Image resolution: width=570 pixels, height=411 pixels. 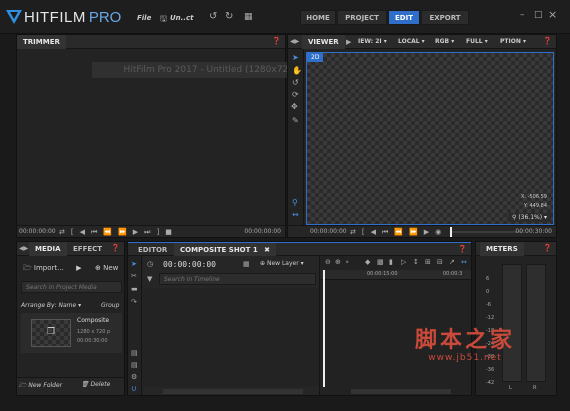 What do you see at coordinates (486, 232) in the screenshot?
I see `viewer-scrub-bar` at bounding box center [486, 232].